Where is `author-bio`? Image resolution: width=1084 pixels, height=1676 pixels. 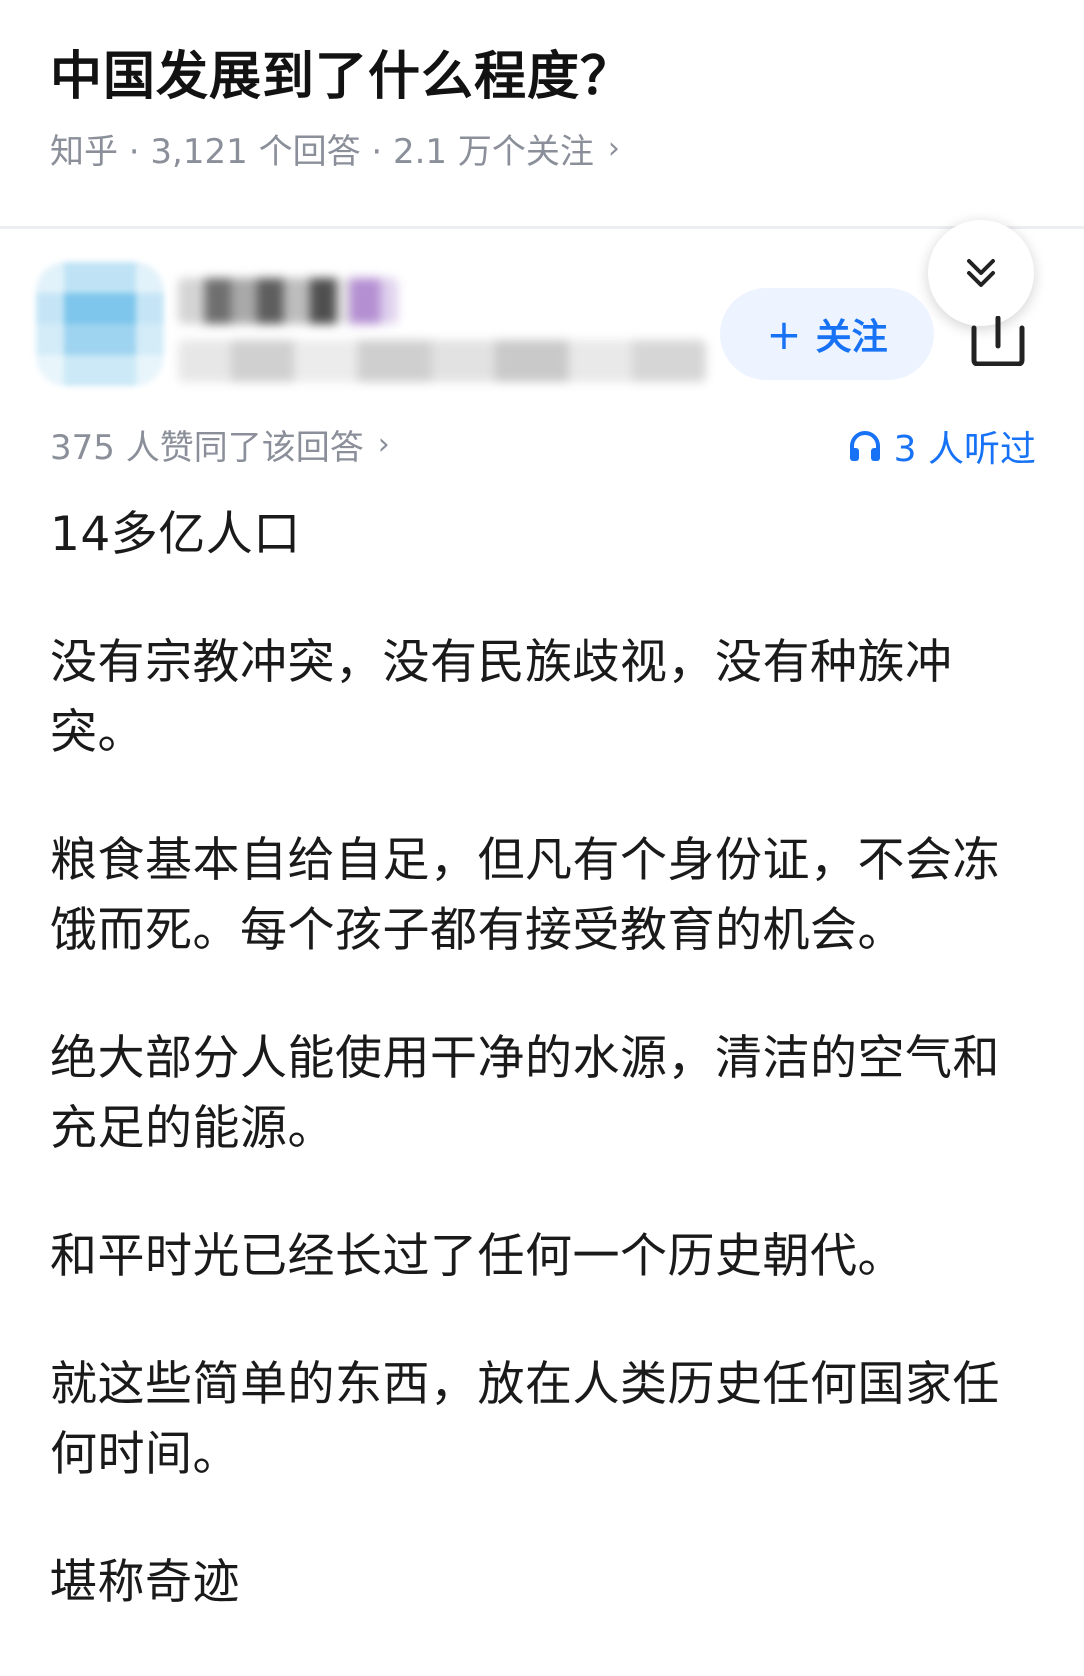 author-bio is located at coordinates (442, 361).